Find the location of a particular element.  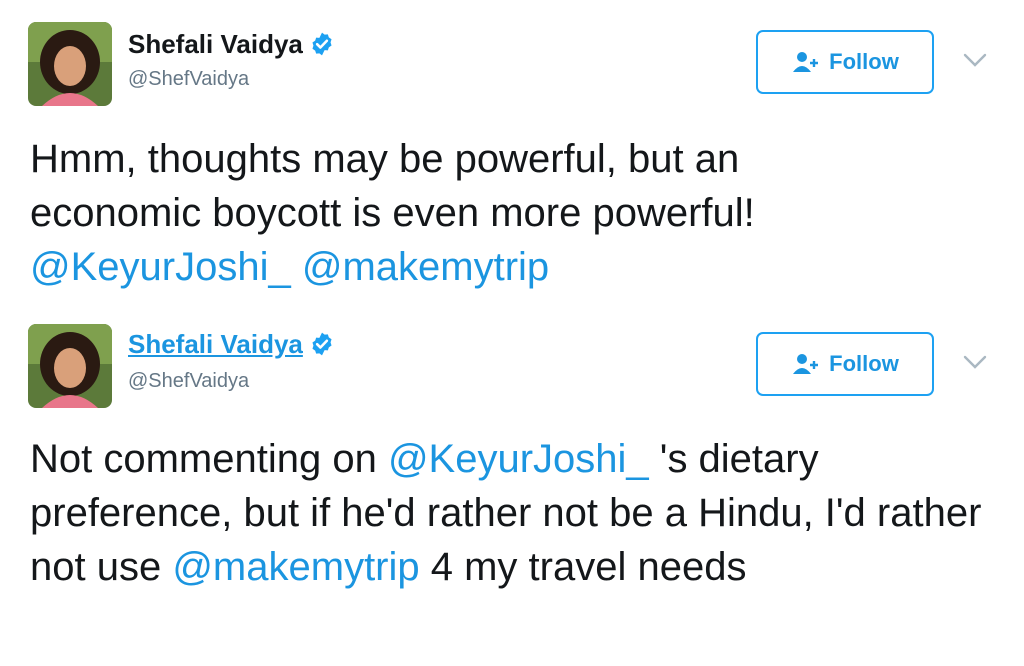

tweet-text-segment: 4 my travel needs is located at coordinates (583, 567).